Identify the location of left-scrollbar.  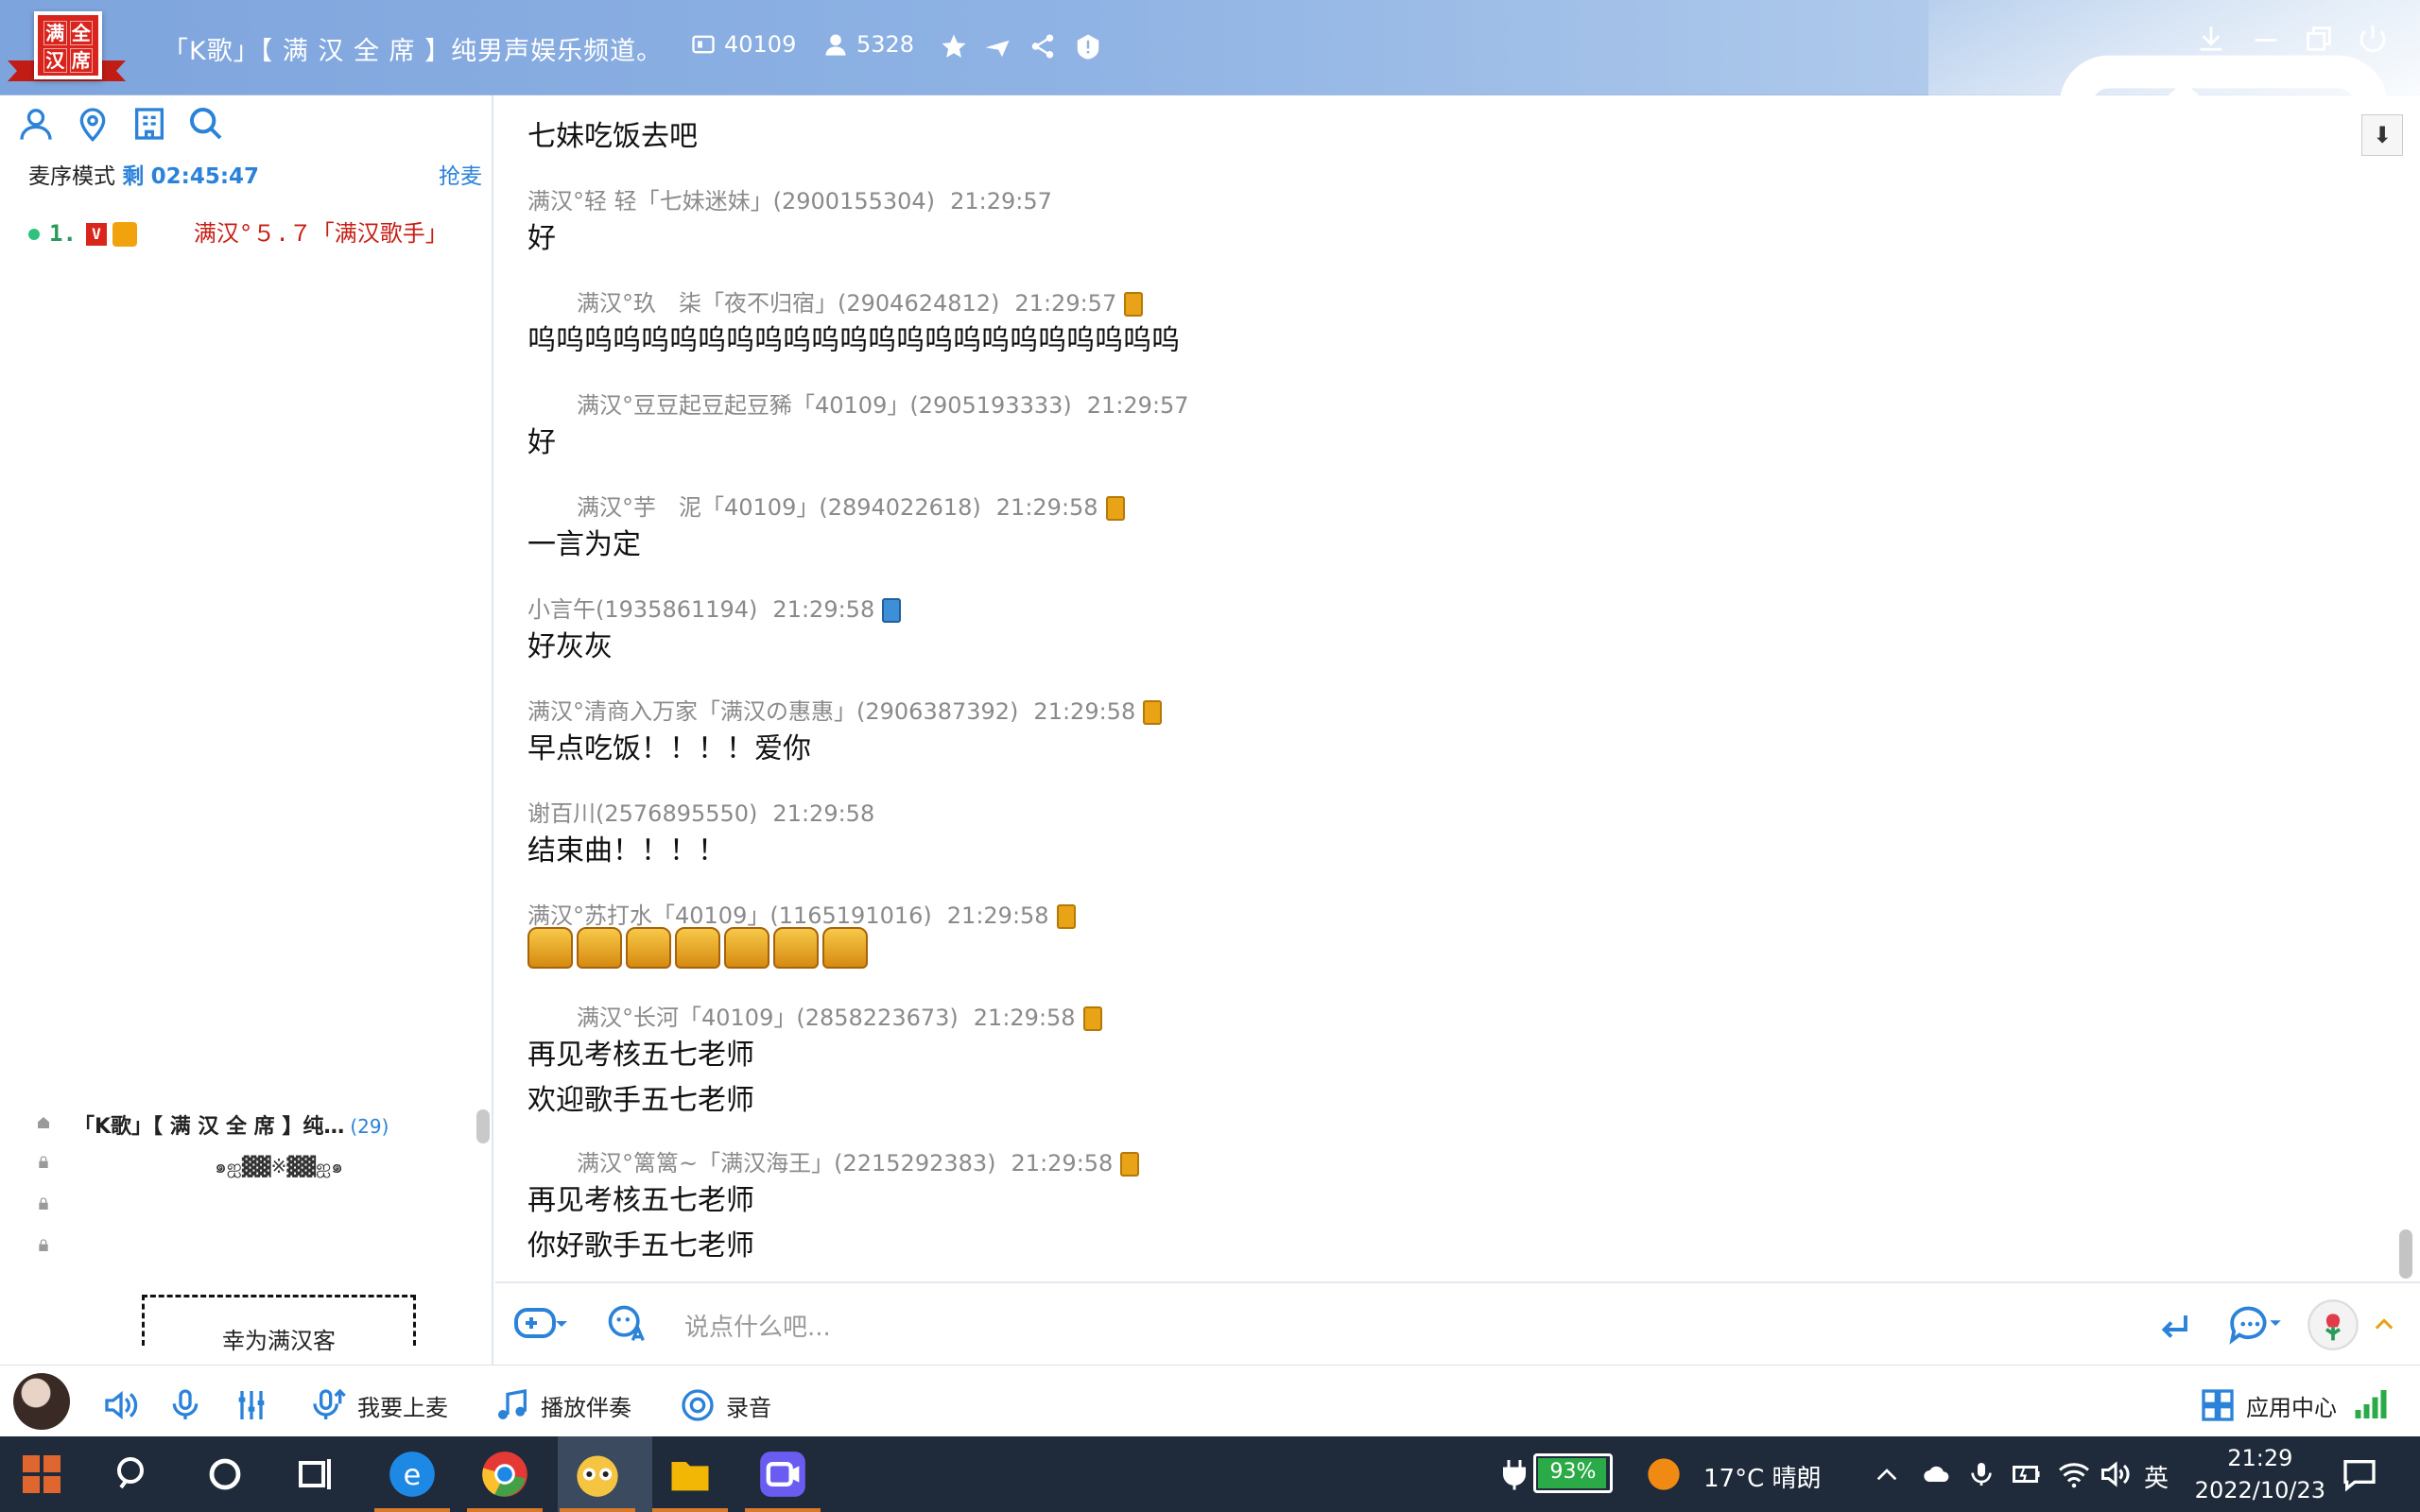
(483, 1126).